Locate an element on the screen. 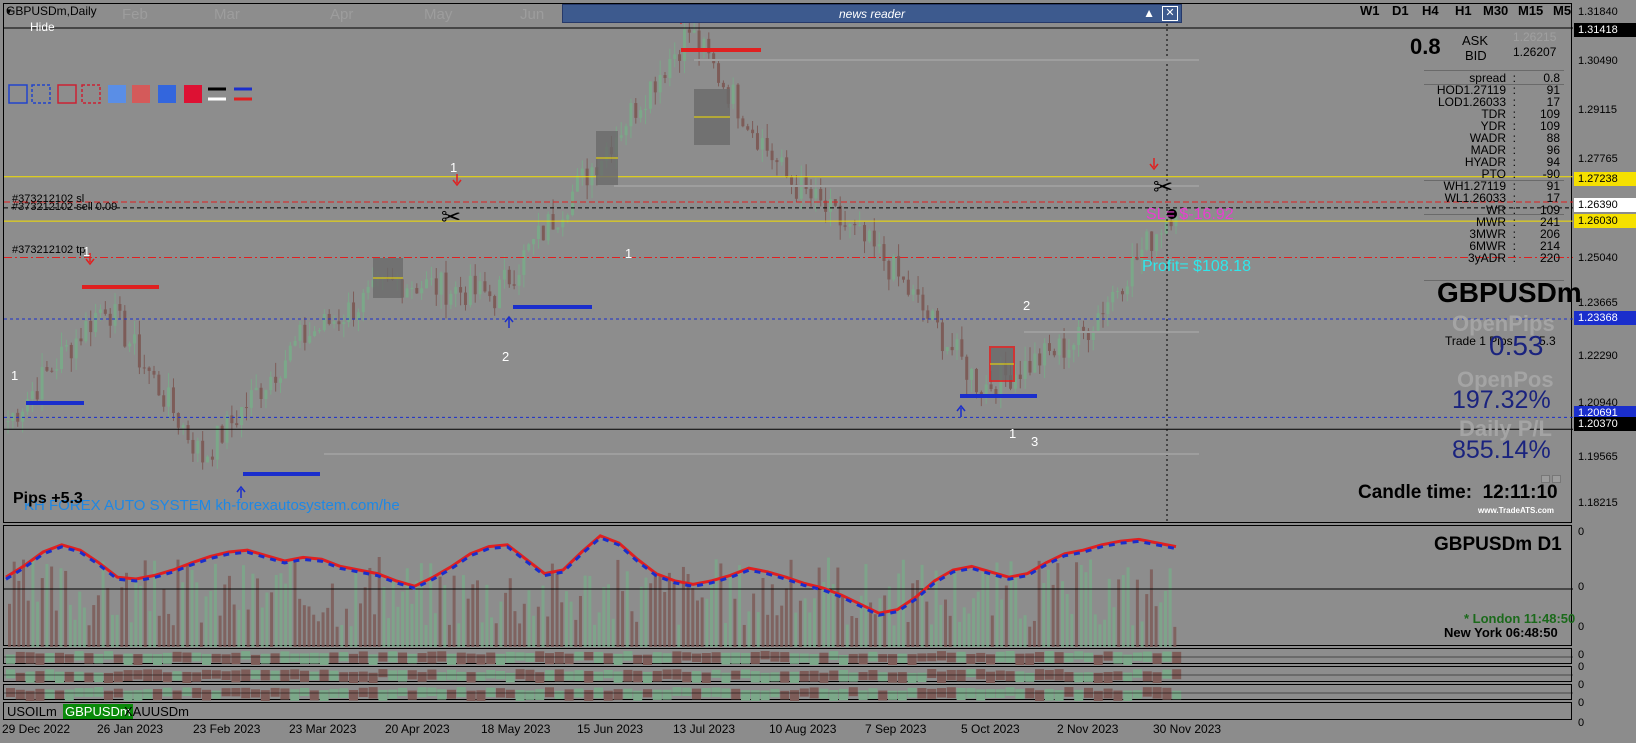 The width and height of the screenshot is (1636, 743). timeframe-button-d1: D1 is located at coordinates (1400, 10).